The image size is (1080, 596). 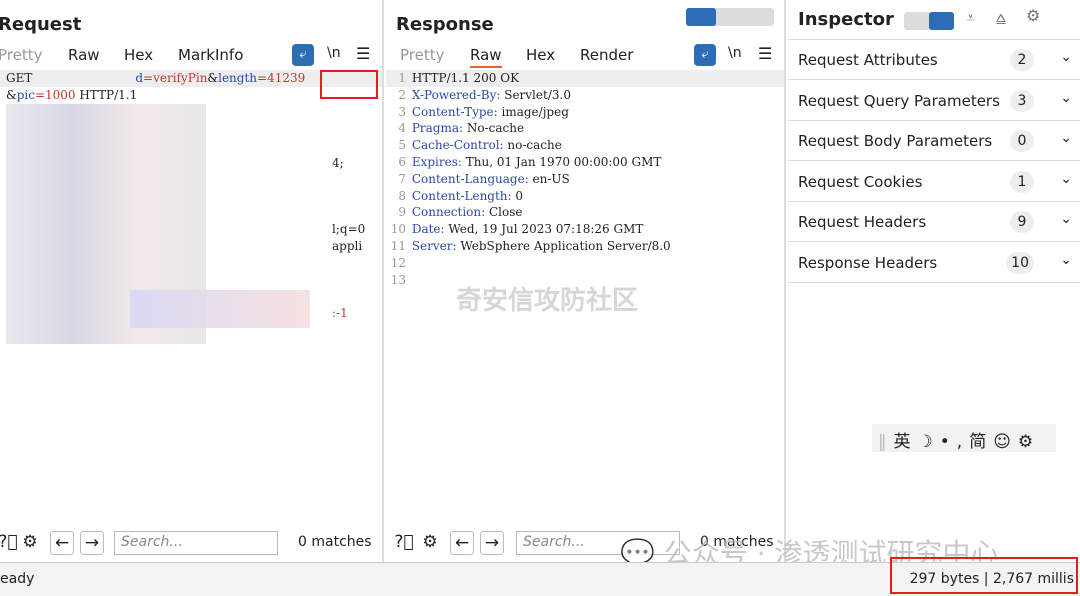 I want to click on request-token: &, so click(x=11, y=94).